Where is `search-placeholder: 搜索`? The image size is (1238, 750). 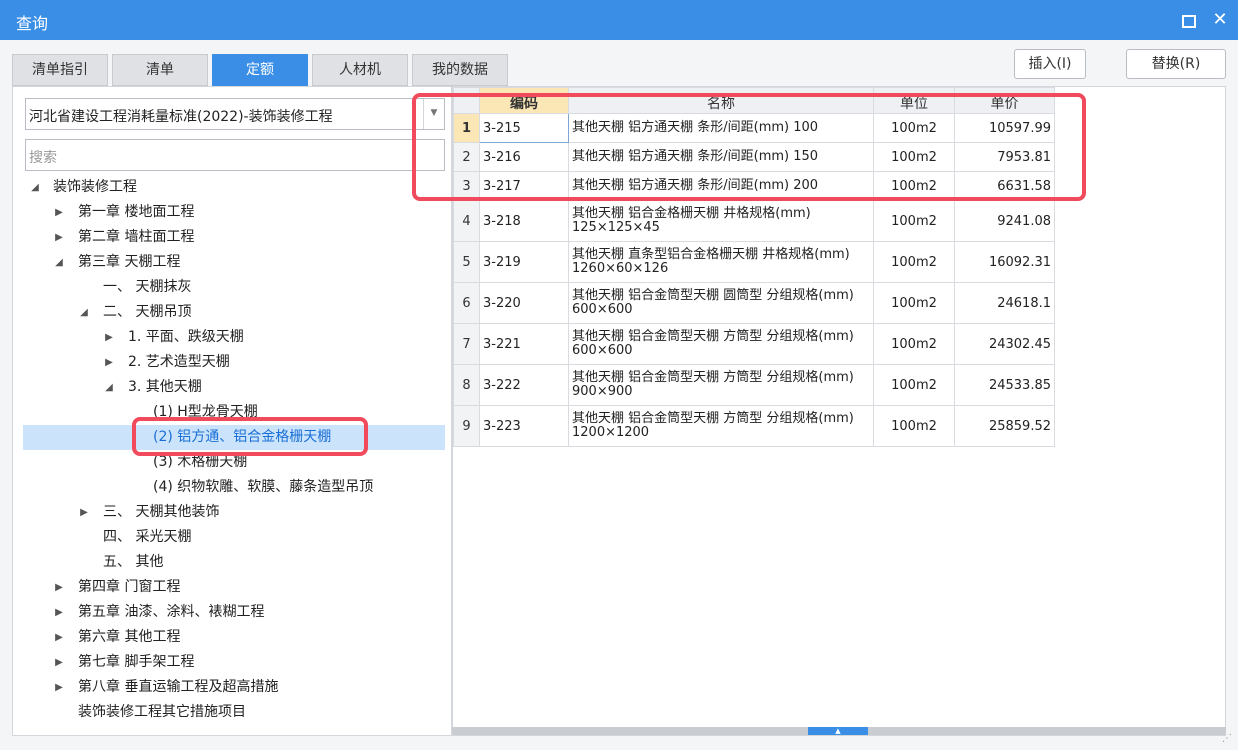
search-placeholder: 搜索 is located at coordinates (43, 158).